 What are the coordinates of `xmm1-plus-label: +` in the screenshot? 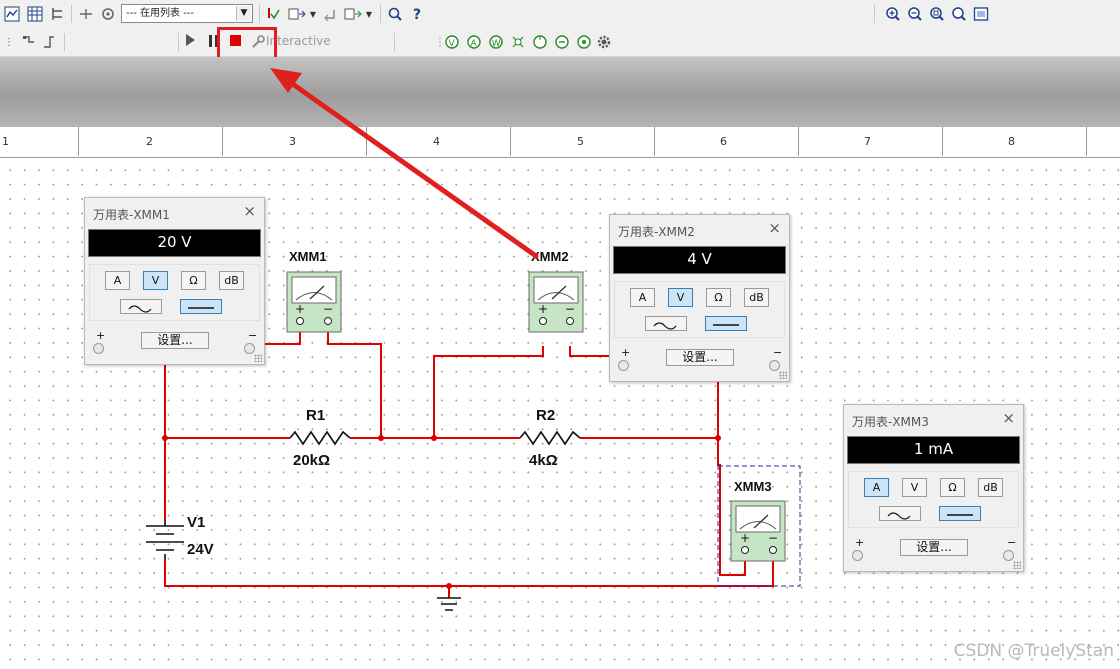 It's located at (300, 309).